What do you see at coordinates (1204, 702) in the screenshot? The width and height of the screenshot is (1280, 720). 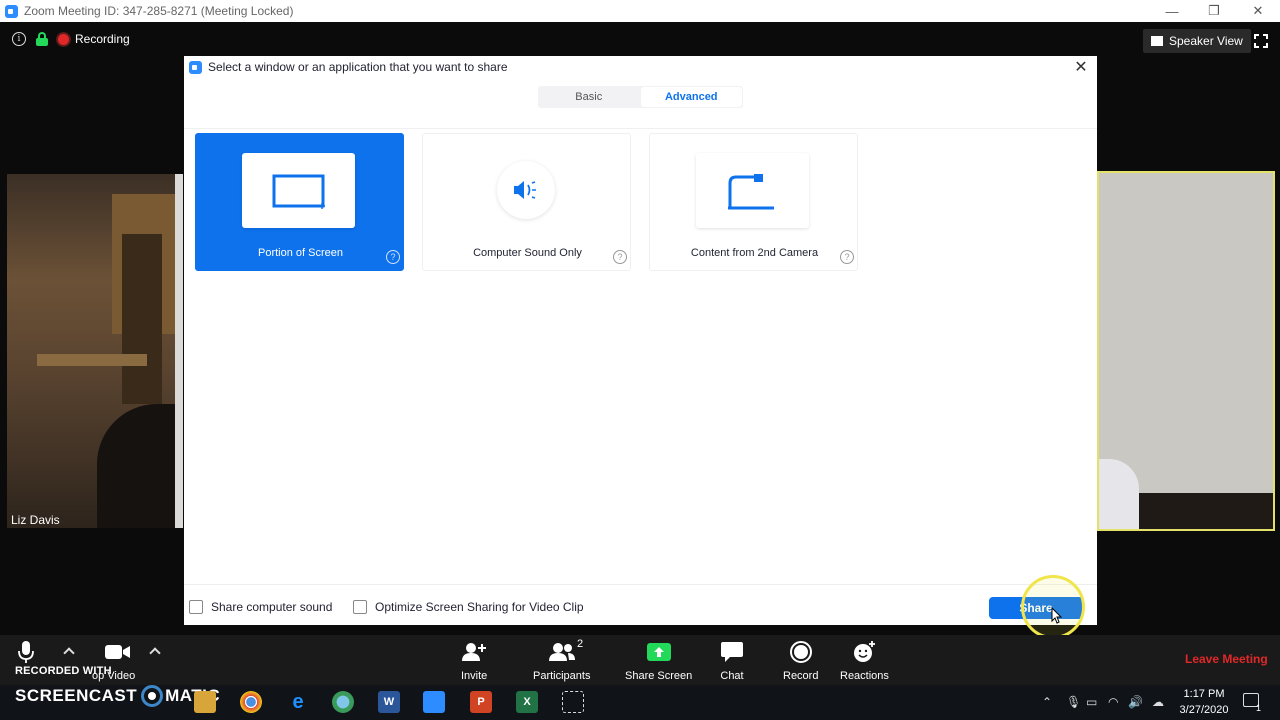 I see `taskbar-clock: 1:17 PM 3/27/2020` at bounding box center [1204, 702].